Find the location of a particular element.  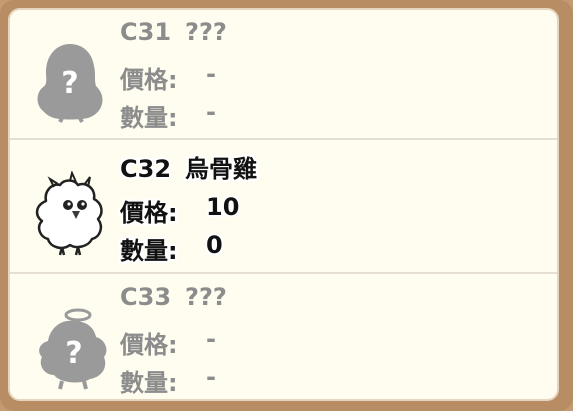

item-name: 烏骨雞 is located at coordinates (221, 169).